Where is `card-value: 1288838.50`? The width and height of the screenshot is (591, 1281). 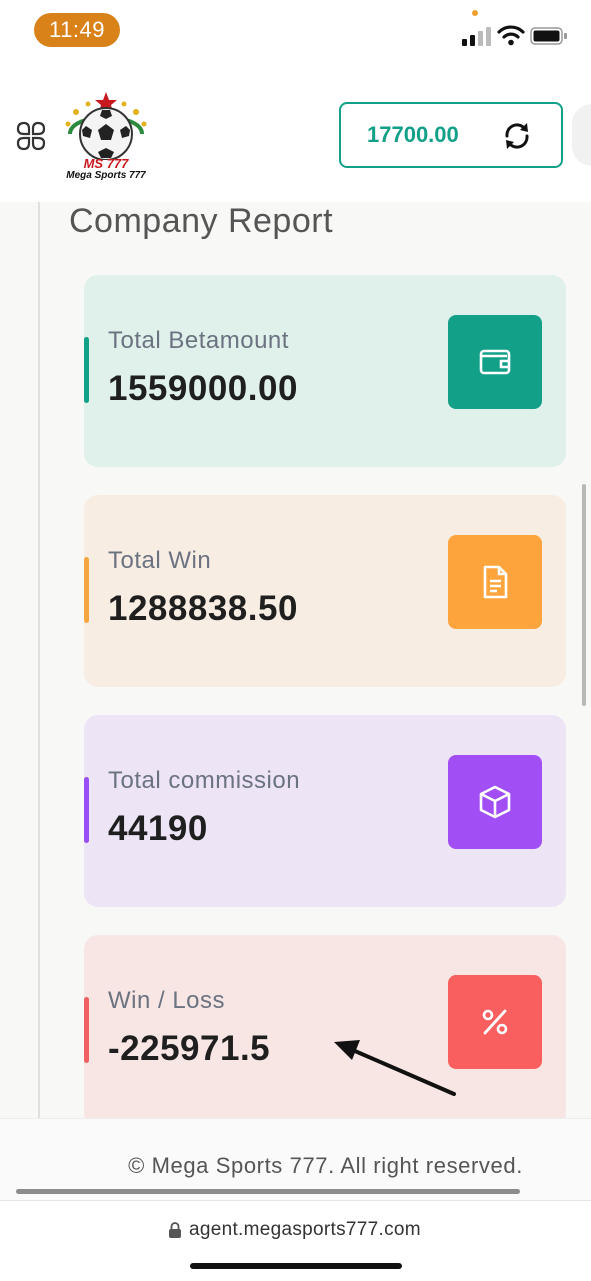
card-value: 1288838.50 is located at coordinates (203, 608).